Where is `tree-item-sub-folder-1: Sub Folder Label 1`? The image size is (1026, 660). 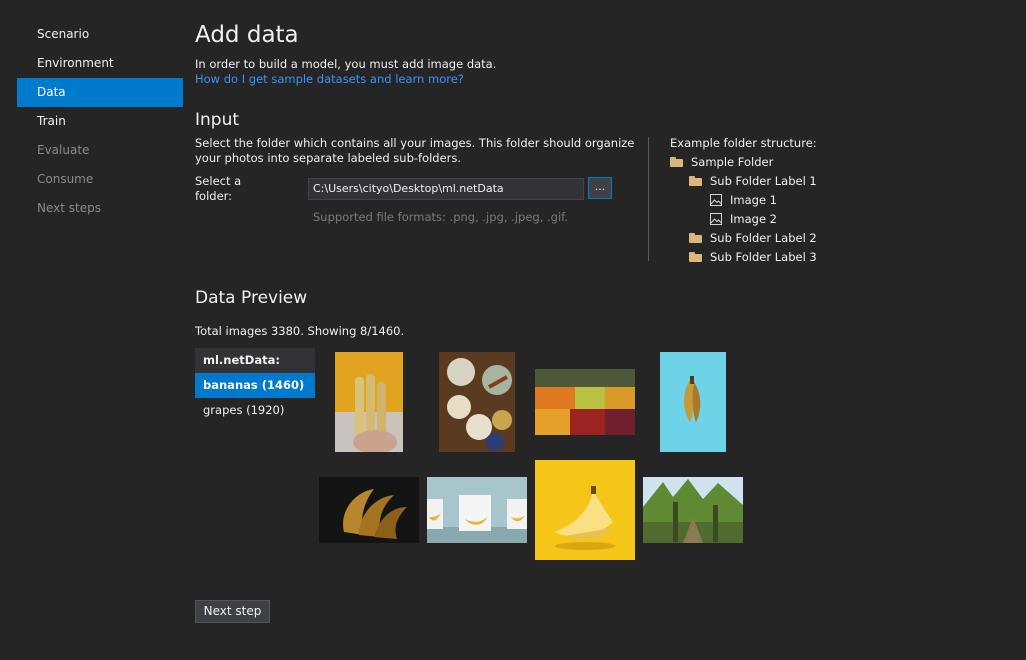 tree-item-sub-folder-1: Sub Folder Label 1 is located at coordinates (753, 181).